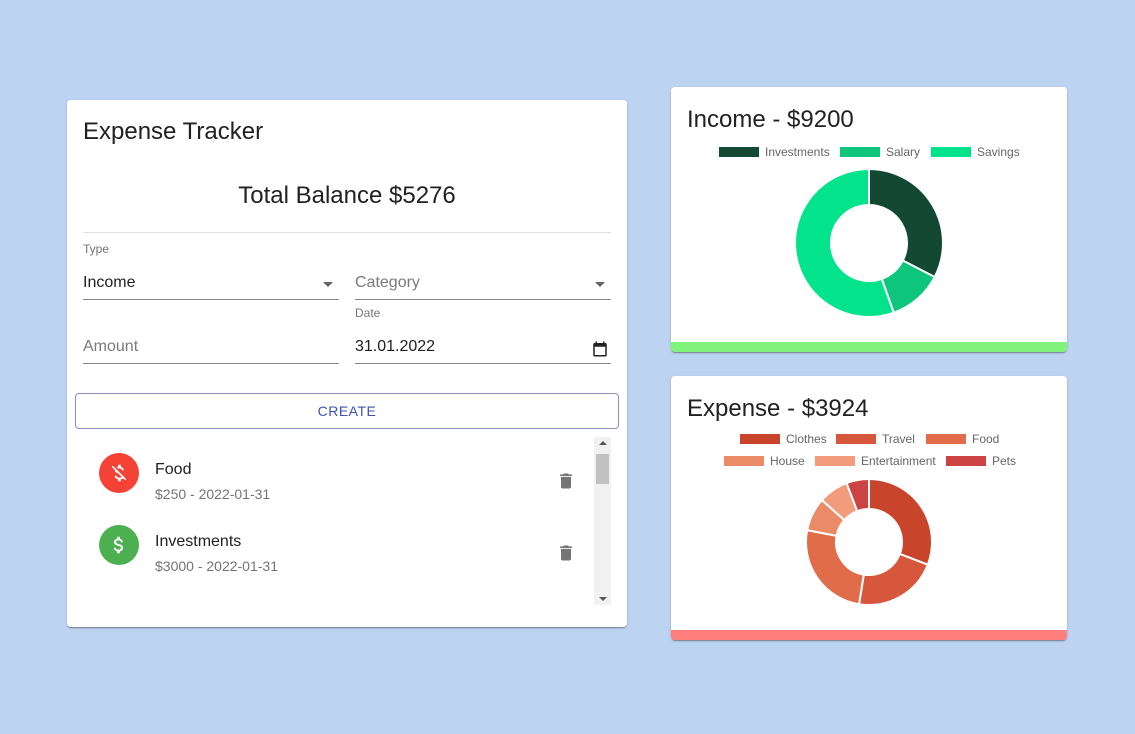  I want to click on legend-item-house: House, so click(764, 461).